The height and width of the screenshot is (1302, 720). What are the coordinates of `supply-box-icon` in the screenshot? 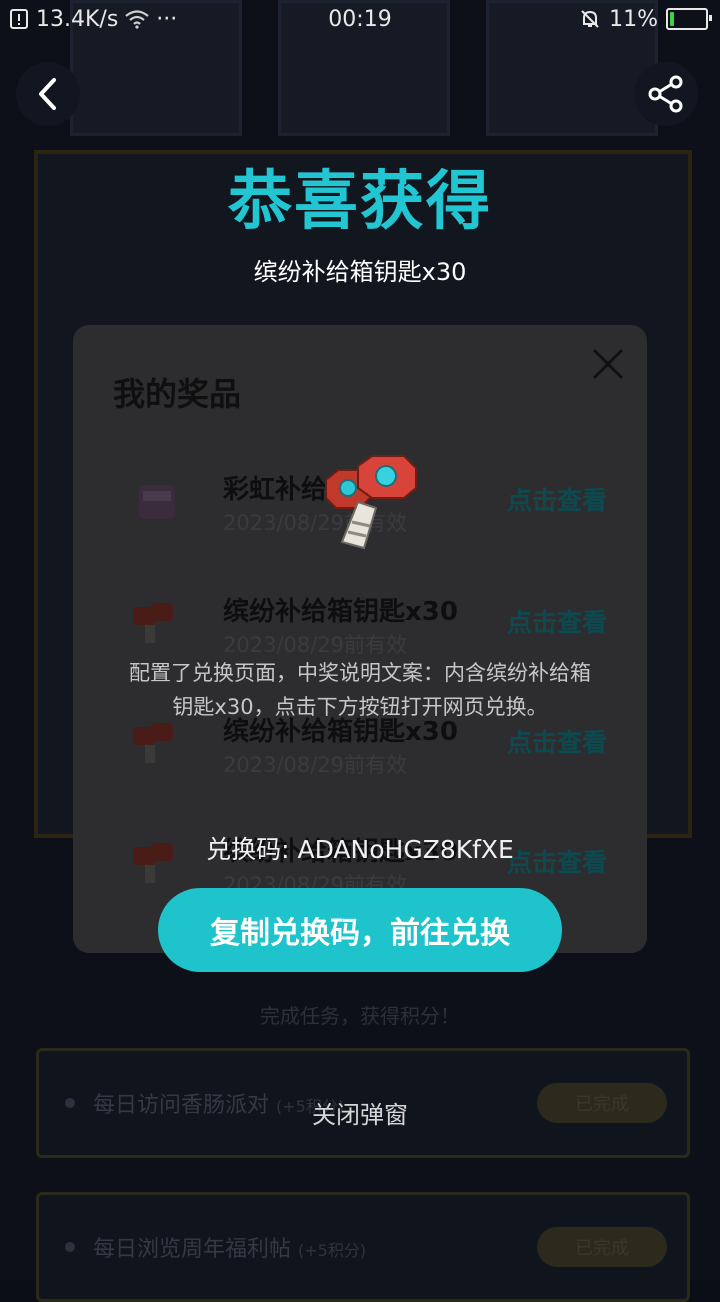 It's located at (157, 502).